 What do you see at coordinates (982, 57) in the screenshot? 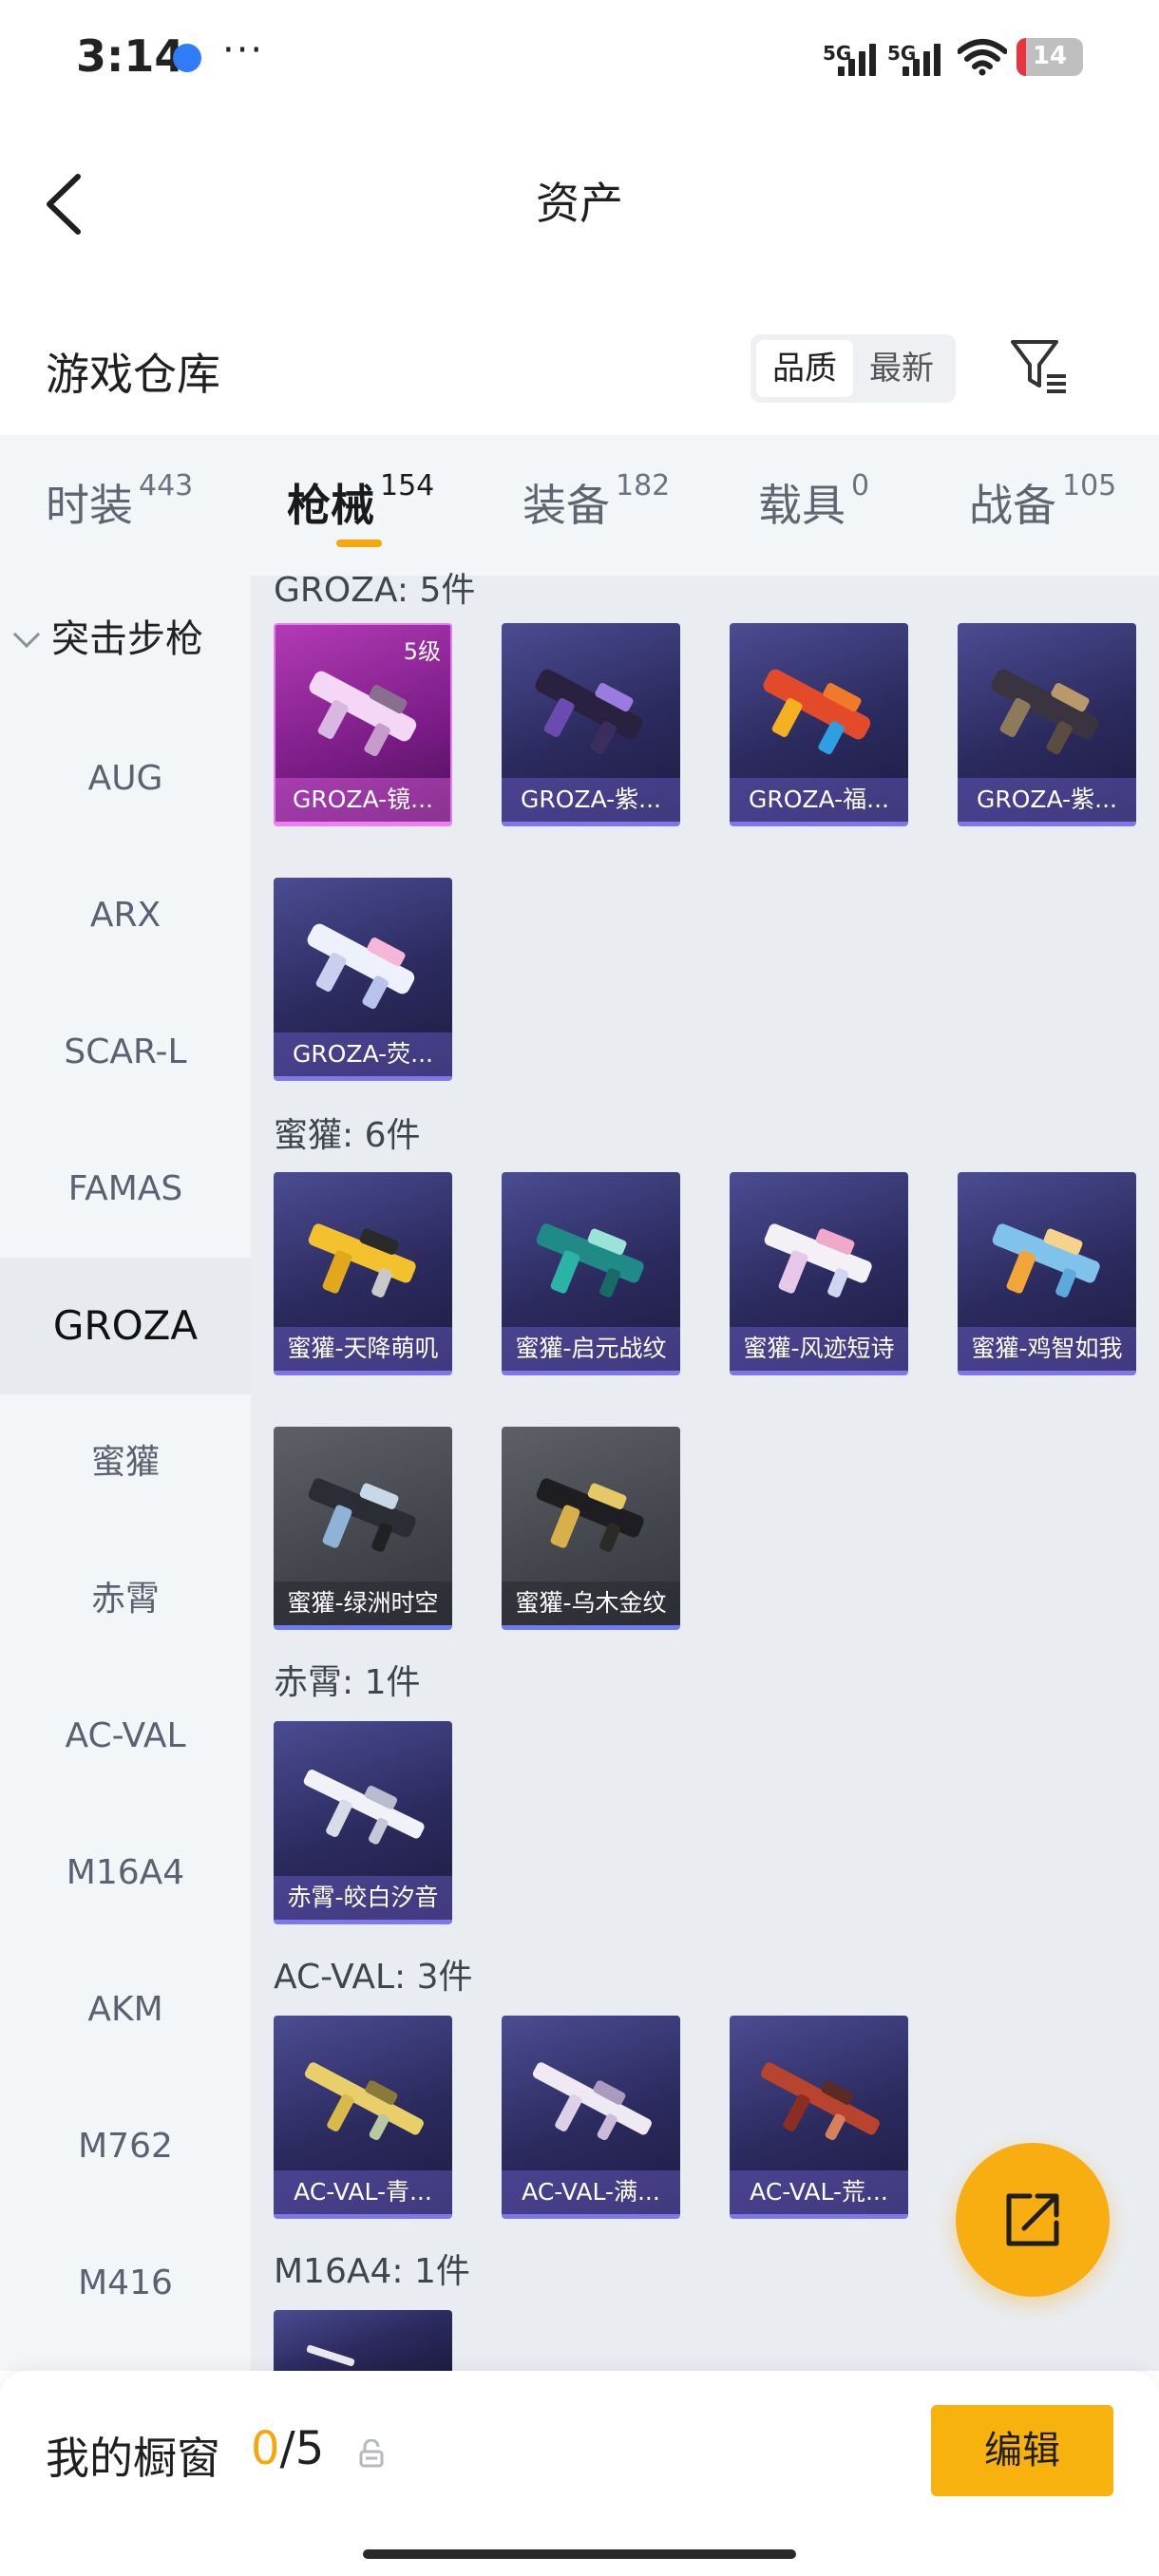
I see `wifi-icon` at bounding box center [982, 57].